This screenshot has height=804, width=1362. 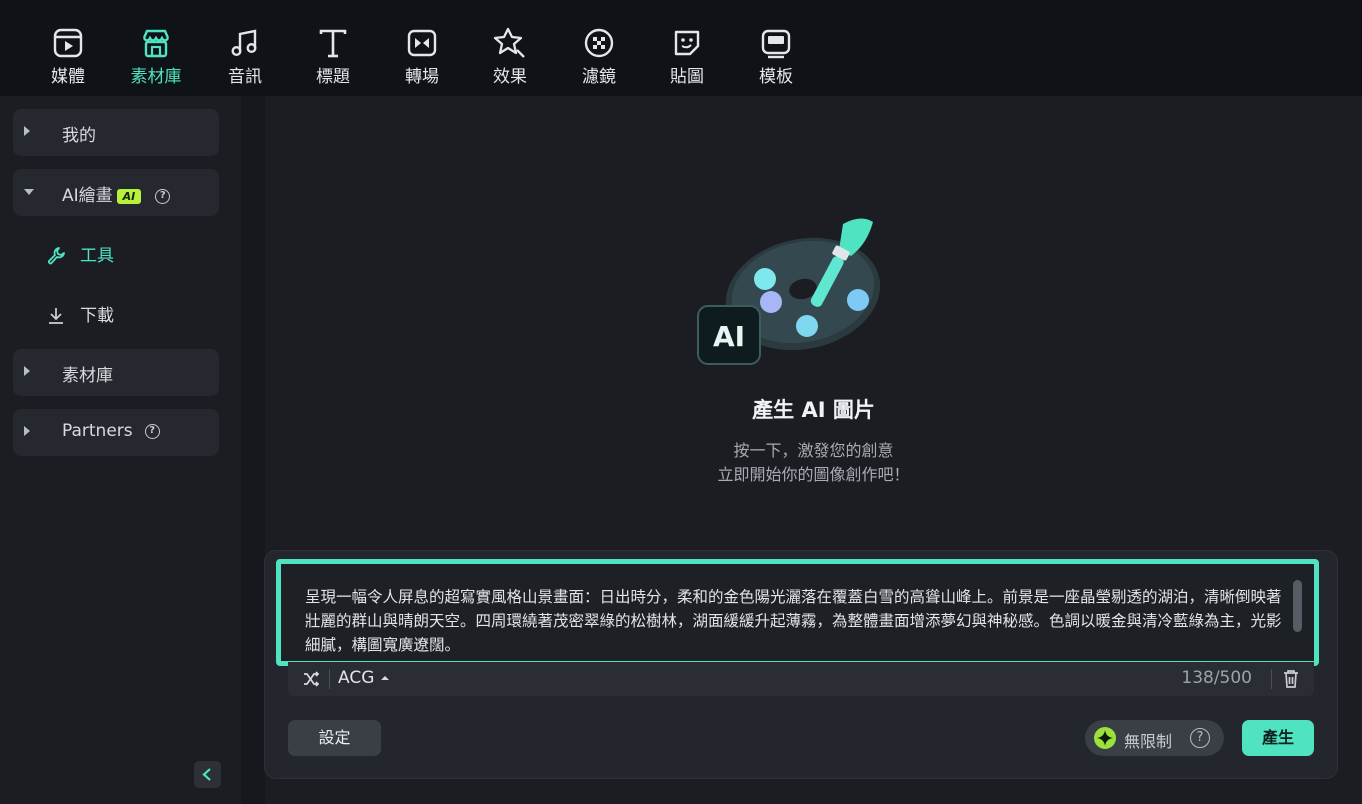 I want to click on top-toolbar: 媒體 素材庫 音訊 標題 轉場 效果 濾鏡 貼圖 模板, so click(x=681, y=48).